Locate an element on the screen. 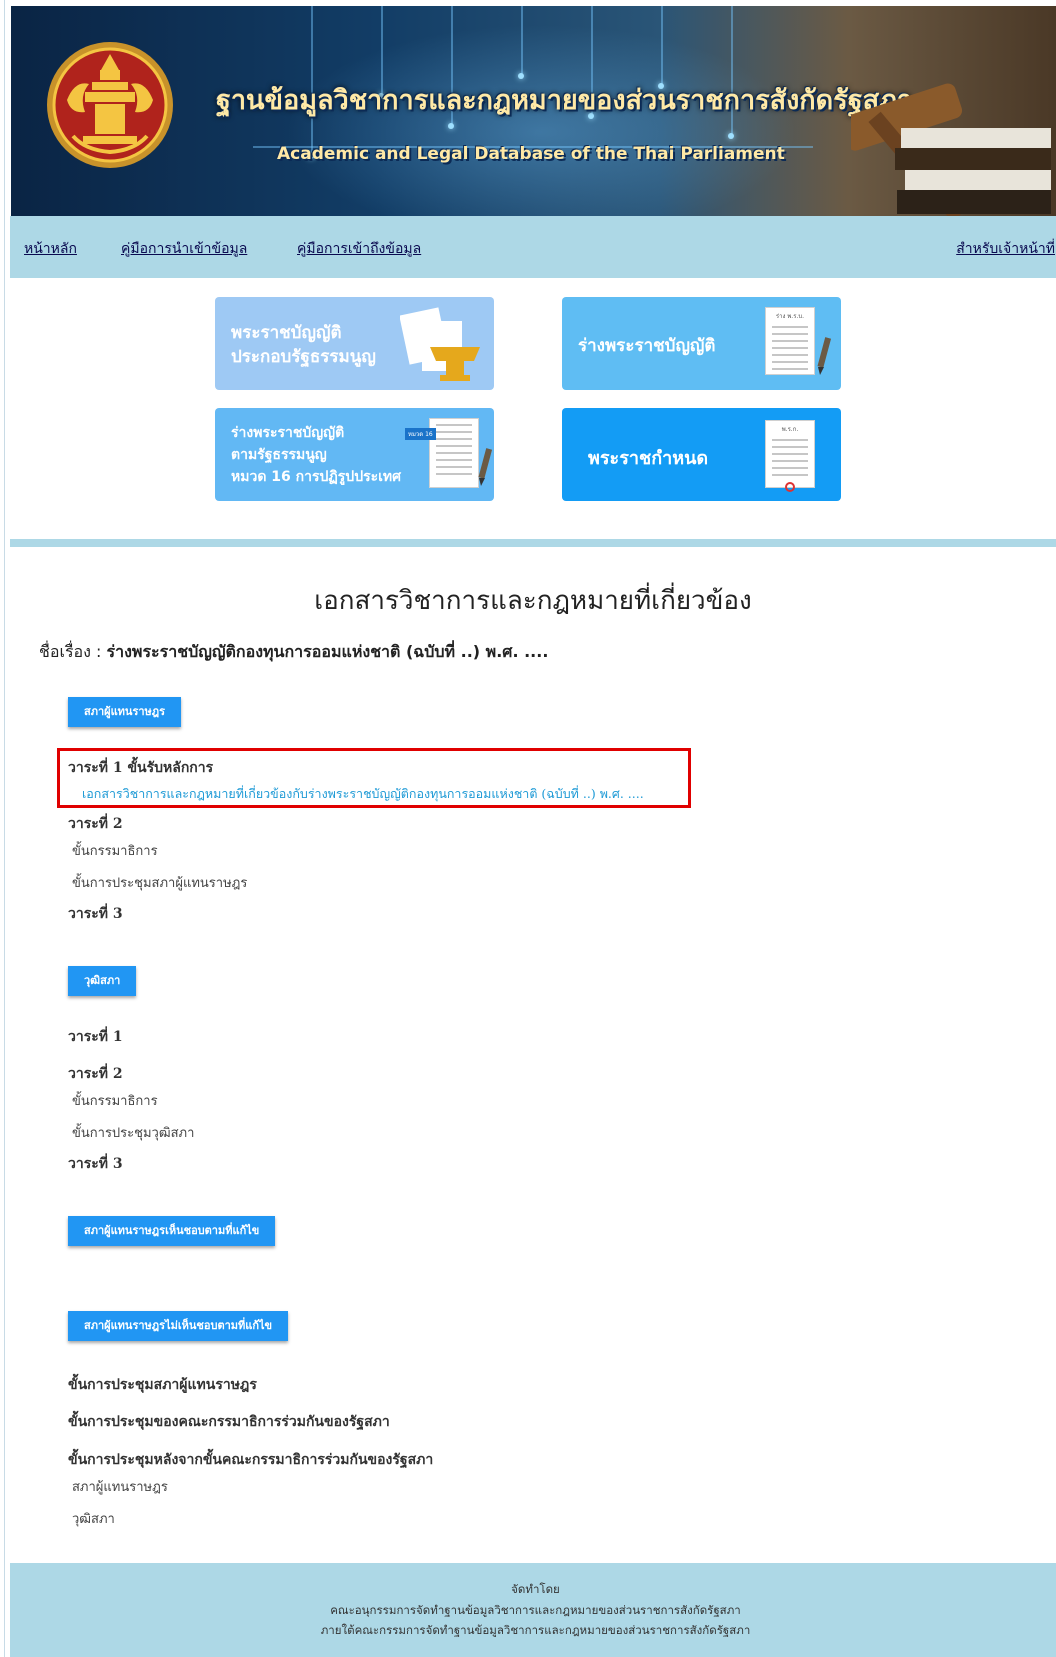  tile-organic-act-line1: พระราชบัญญัติ is located at coordinates (286, 333).